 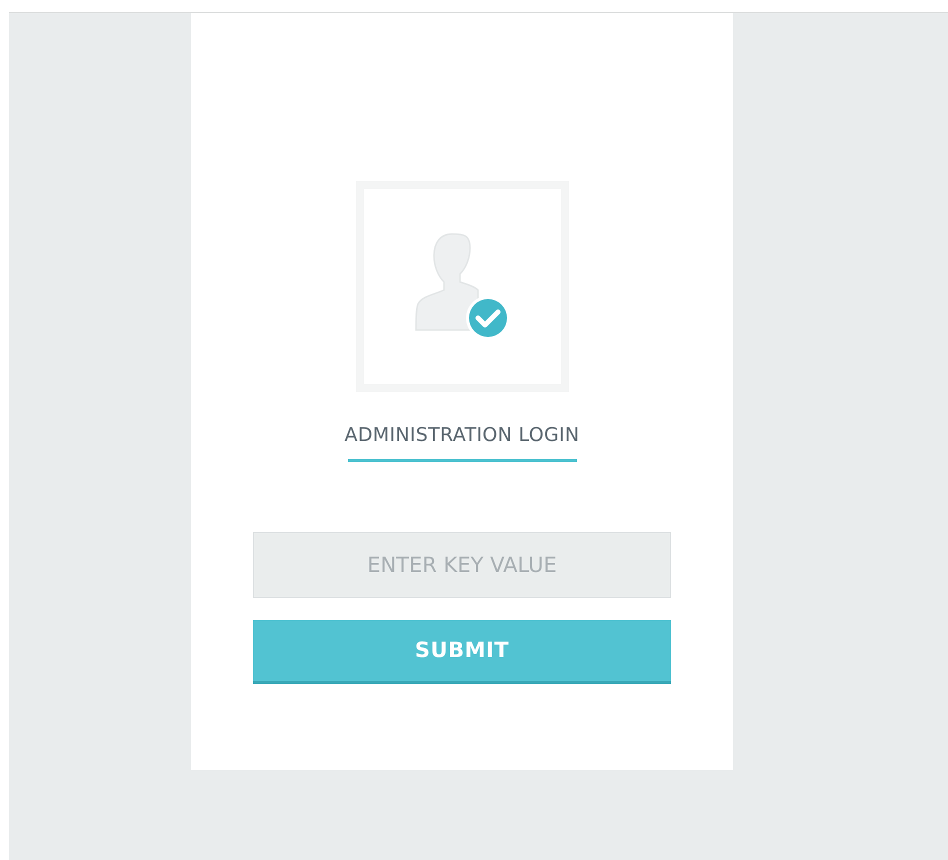 What do you see at coordinates (462, 652) in the screenshot?
I see `submit-button: SUBMIT` at bounding box center [462, 652].